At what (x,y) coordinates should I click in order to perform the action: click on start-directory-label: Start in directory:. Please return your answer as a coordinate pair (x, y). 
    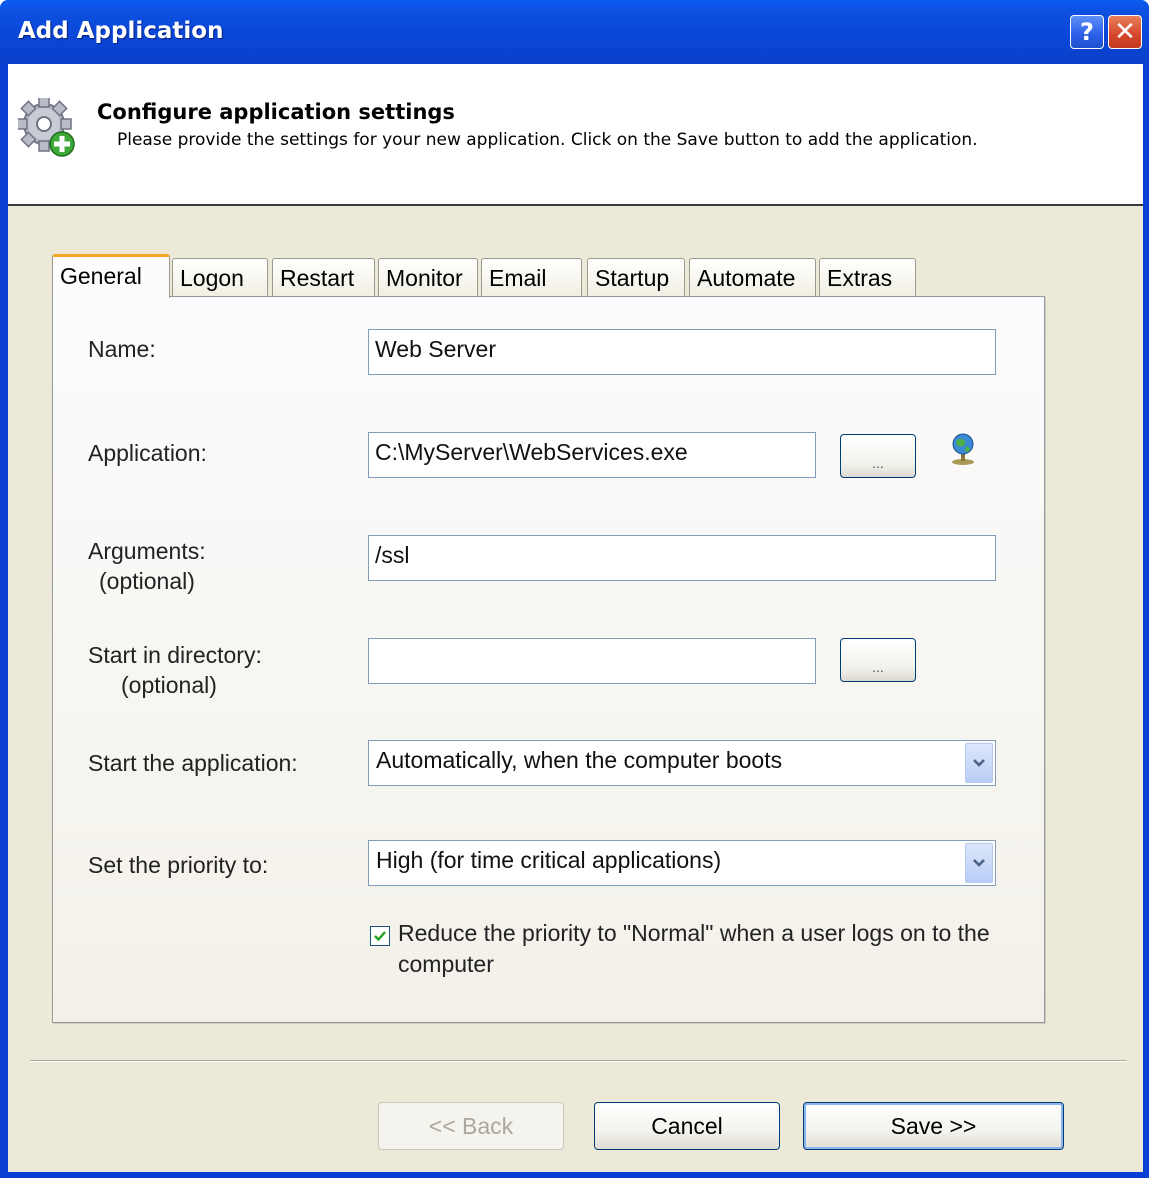
    Looking at the image, I should click on (175, 655).